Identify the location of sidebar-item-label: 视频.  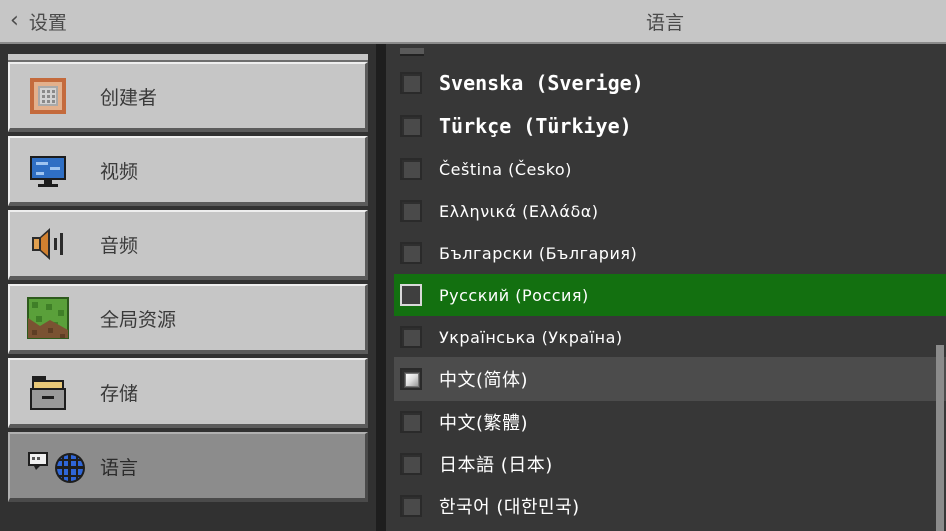
(119, 171).